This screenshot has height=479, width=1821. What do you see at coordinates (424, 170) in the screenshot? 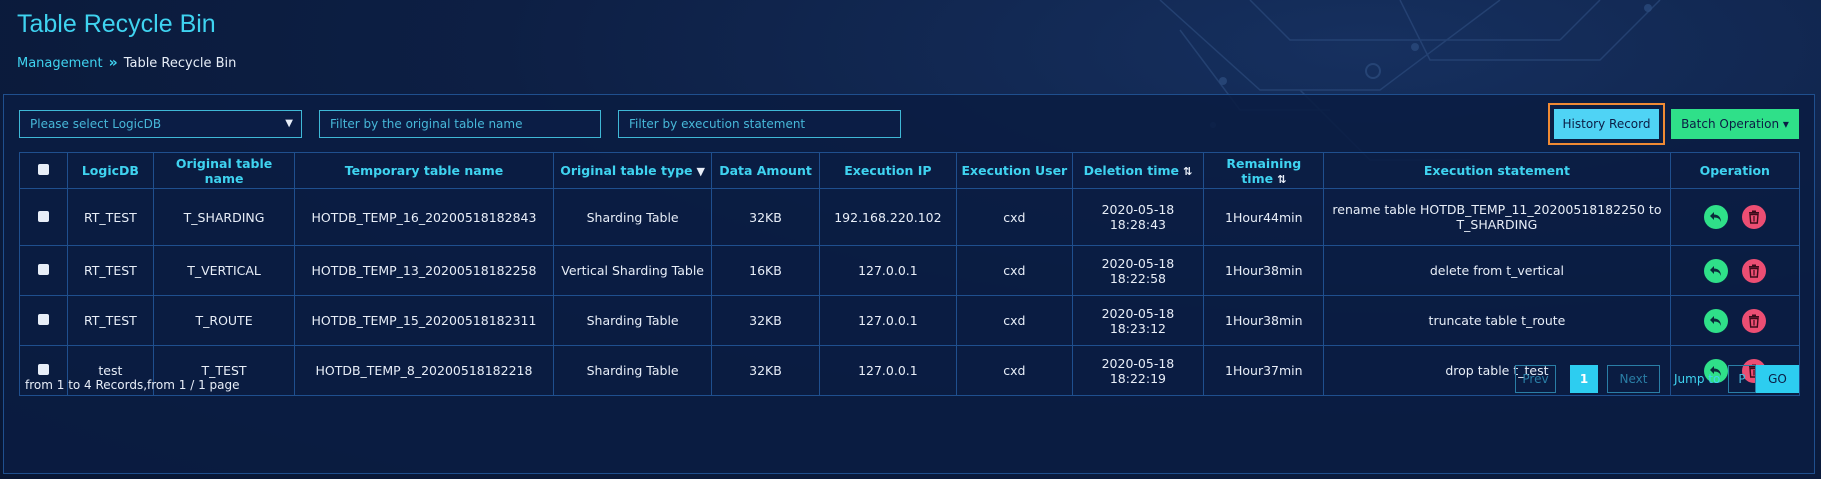
I see `column-header-temporary-table: Temporary table name` at bounding box center [424, 170].